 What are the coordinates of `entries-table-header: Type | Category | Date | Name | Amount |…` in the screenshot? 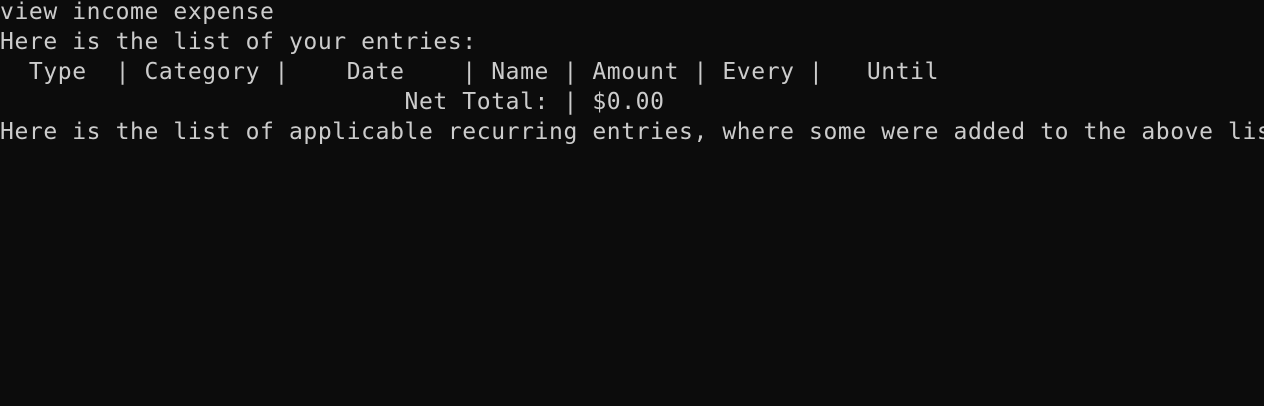 It's located at (470, 72).